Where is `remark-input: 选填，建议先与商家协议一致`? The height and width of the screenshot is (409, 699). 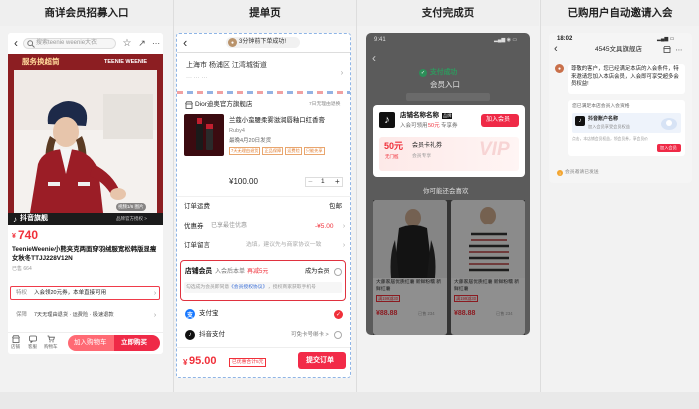 remark-input: 选填，建议先与商家协议一致 is located at coordinates (283, 245).